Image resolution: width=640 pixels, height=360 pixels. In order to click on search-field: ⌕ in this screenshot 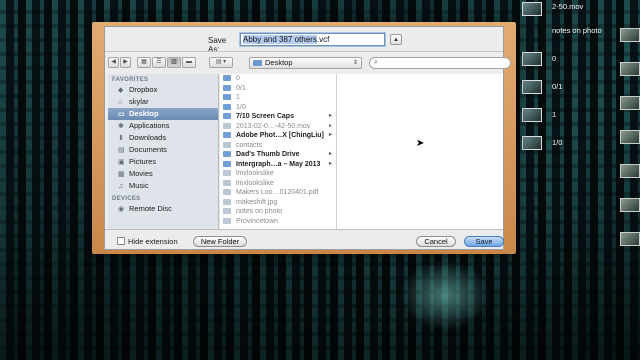, I will do `click(440, 63)`.